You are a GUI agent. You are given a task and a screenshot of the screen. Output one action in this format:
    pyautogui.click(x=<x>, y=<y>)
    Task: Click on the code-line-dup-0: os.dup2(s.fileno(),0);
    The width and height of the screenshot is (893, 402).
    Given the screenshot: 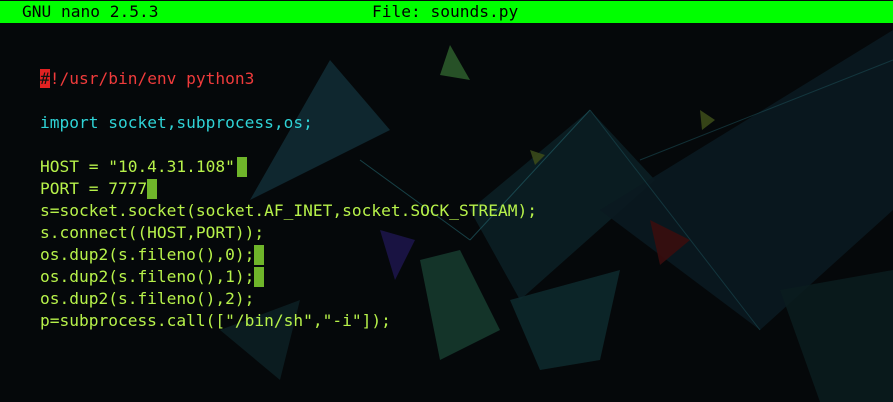 What is the action you would take?
    pyautogui.click(x=133, y=243)
    